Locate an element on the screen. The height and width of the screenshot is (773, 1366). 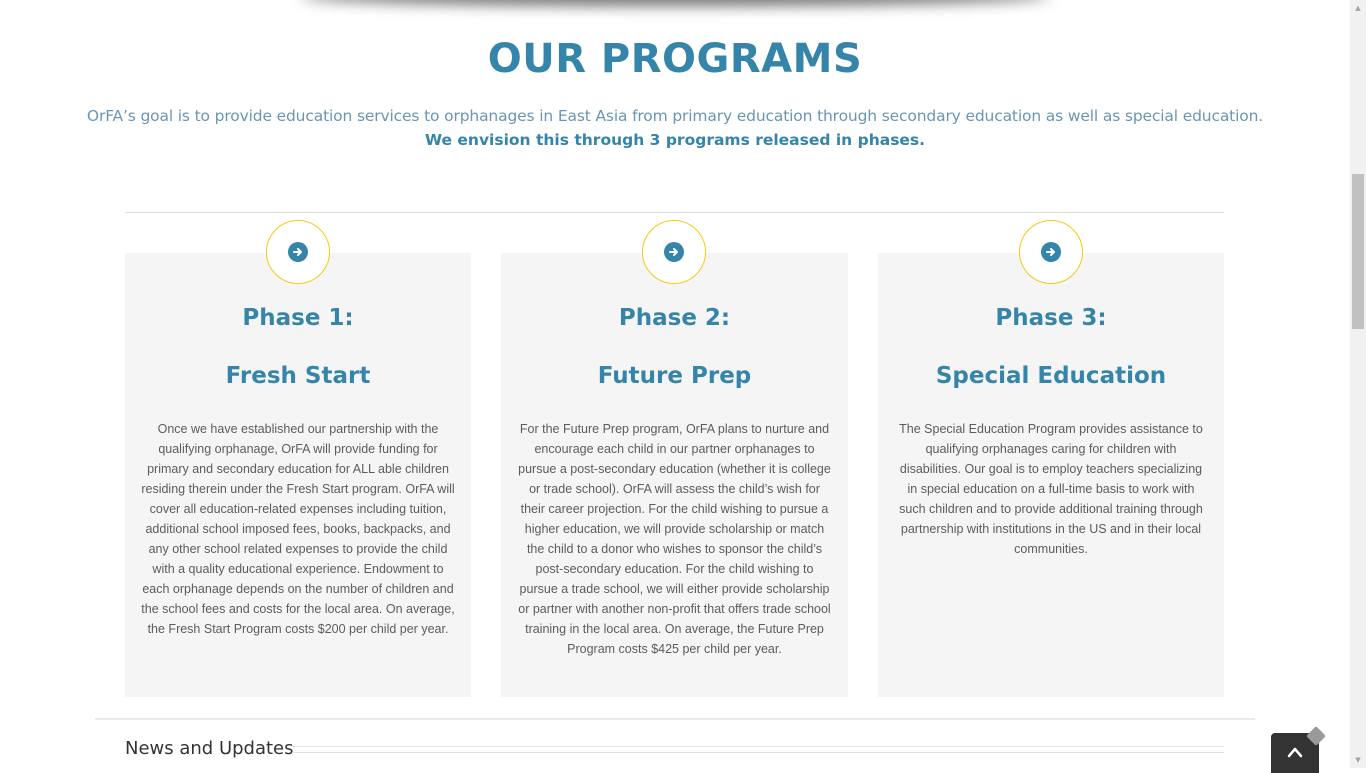
triangle-up-icon: ▲ is located at coordinates (1358, 8).